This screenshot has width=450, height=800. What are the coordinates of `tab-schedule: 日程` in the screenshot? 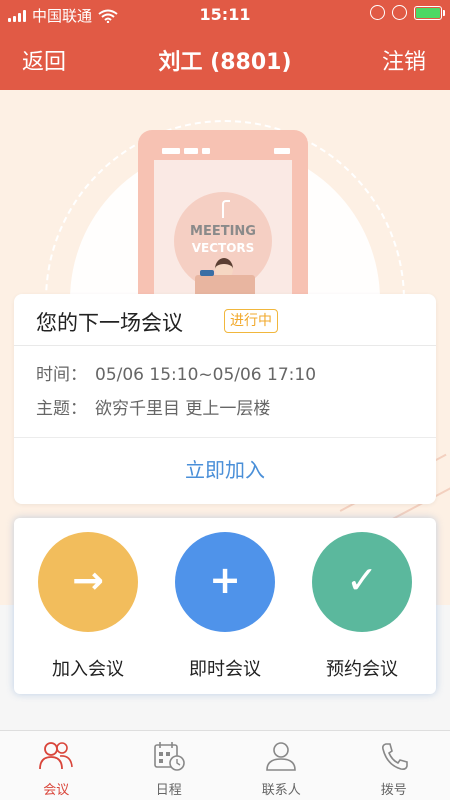 It's located at (169, 765).